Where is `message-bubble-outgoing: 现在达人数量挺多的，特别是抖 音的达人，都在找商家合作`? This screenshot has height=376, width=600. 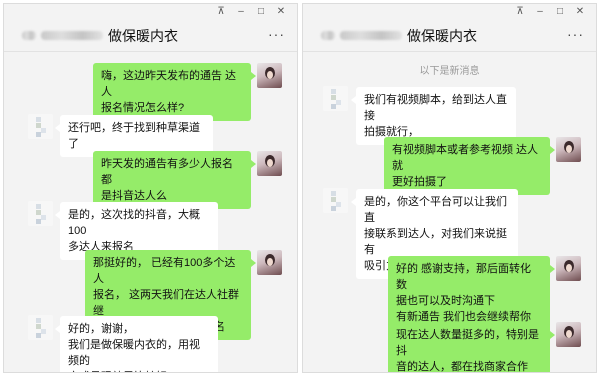
message-bubble-outgoing: 现在达人数量挺多的，特别是抖 音的达人，都在找商家合作 is located at coordinates (471, 347).